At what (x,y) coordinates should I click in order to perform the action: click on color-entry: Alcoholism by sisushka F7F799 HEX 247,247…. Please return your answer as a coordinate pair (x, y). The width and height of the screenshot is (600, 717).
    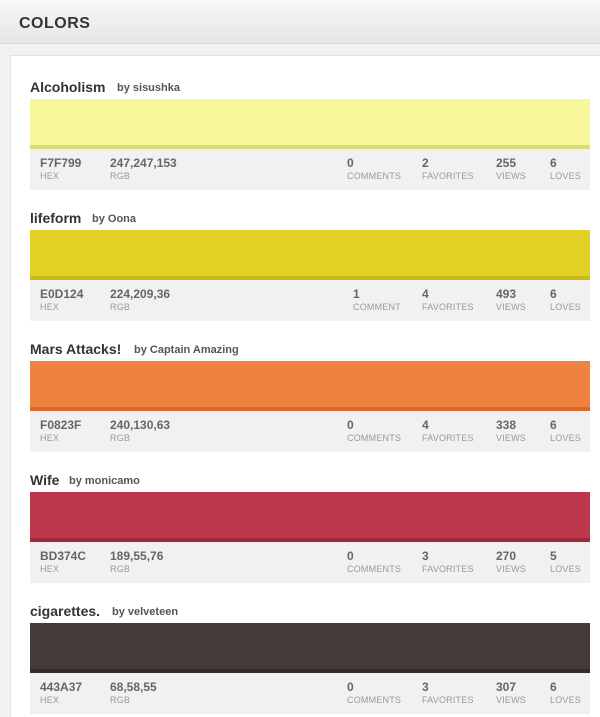
    Looking at the image, I should click on (310, 133).